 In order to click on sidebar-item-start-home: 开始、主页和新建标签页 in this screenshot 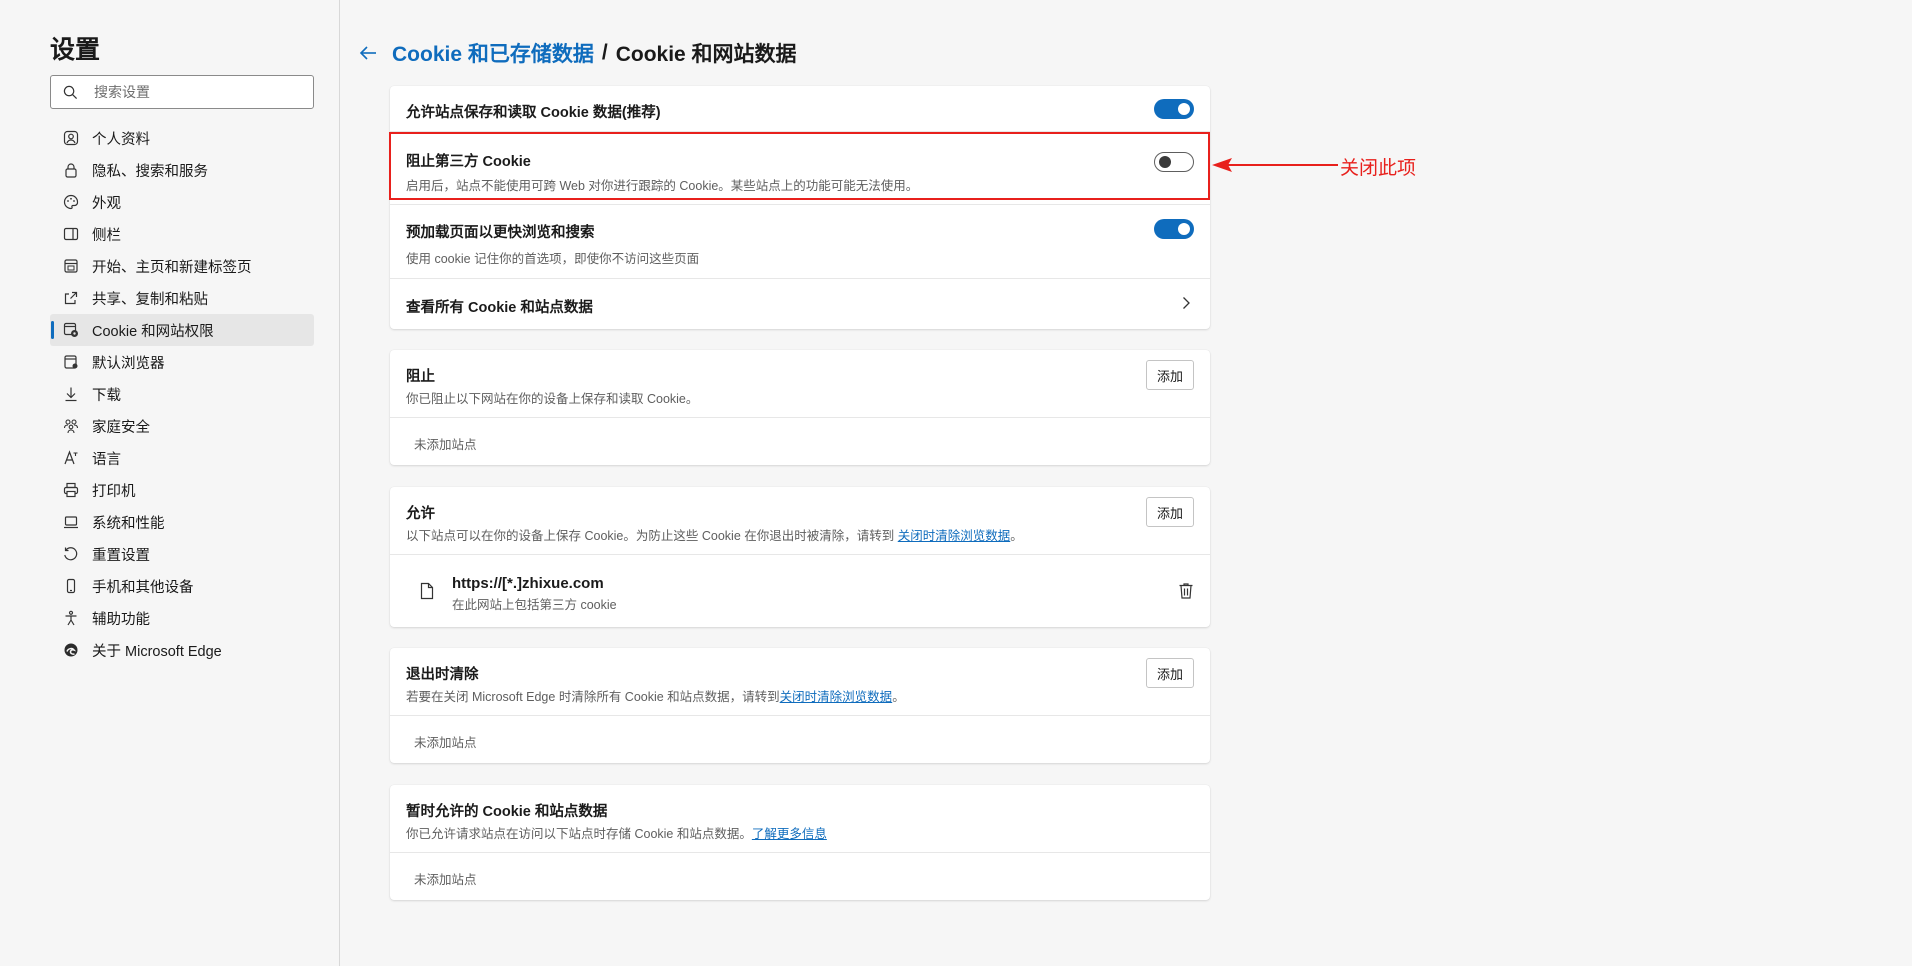, I will do `click(182, 266)`.